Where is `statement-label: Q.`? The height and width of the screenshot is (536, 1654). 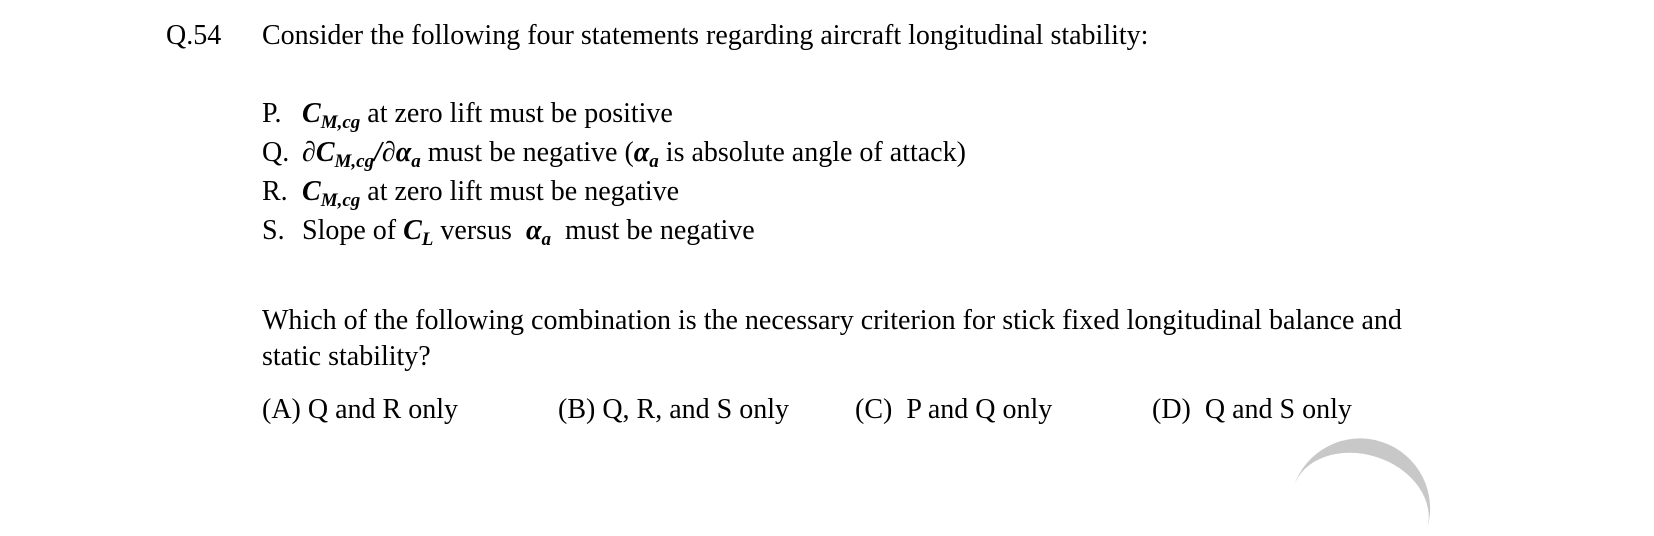
statement-label: Q. is located at coordinates (276, 152).